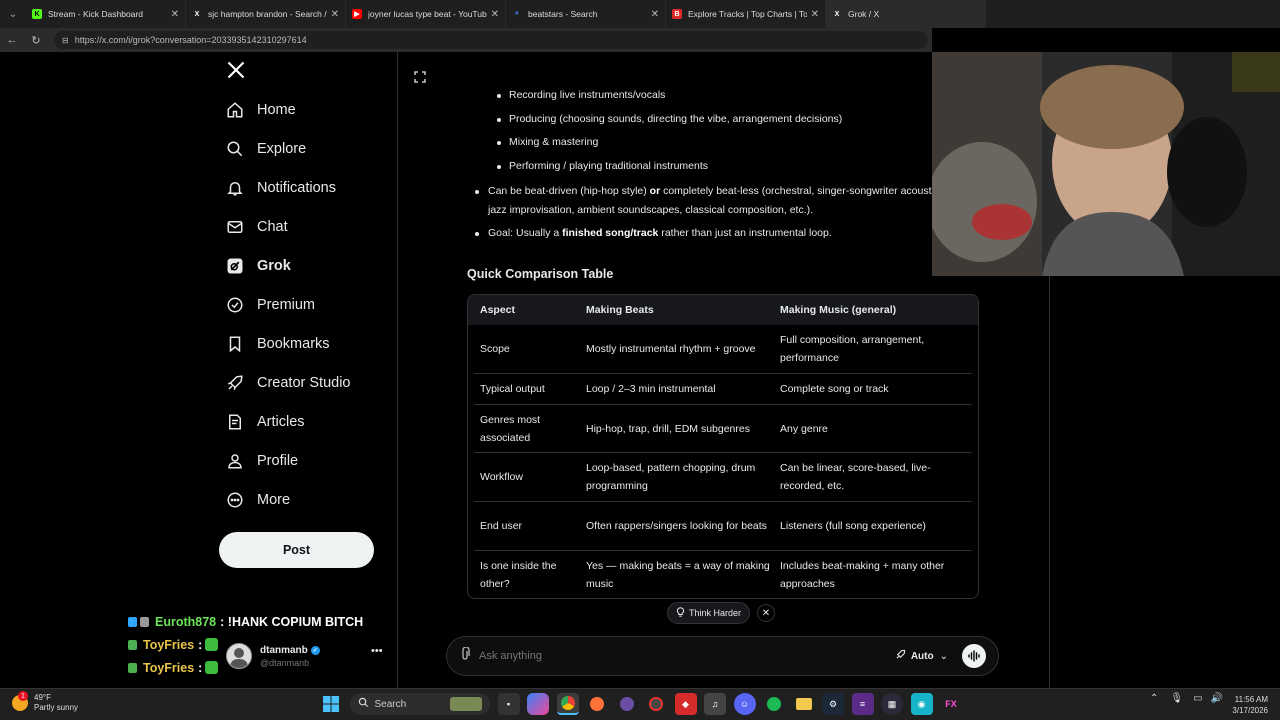  Describe the element at coordinates (715, 613) in the screenshot. I see `think-harder-label: Think Harder` at that location.